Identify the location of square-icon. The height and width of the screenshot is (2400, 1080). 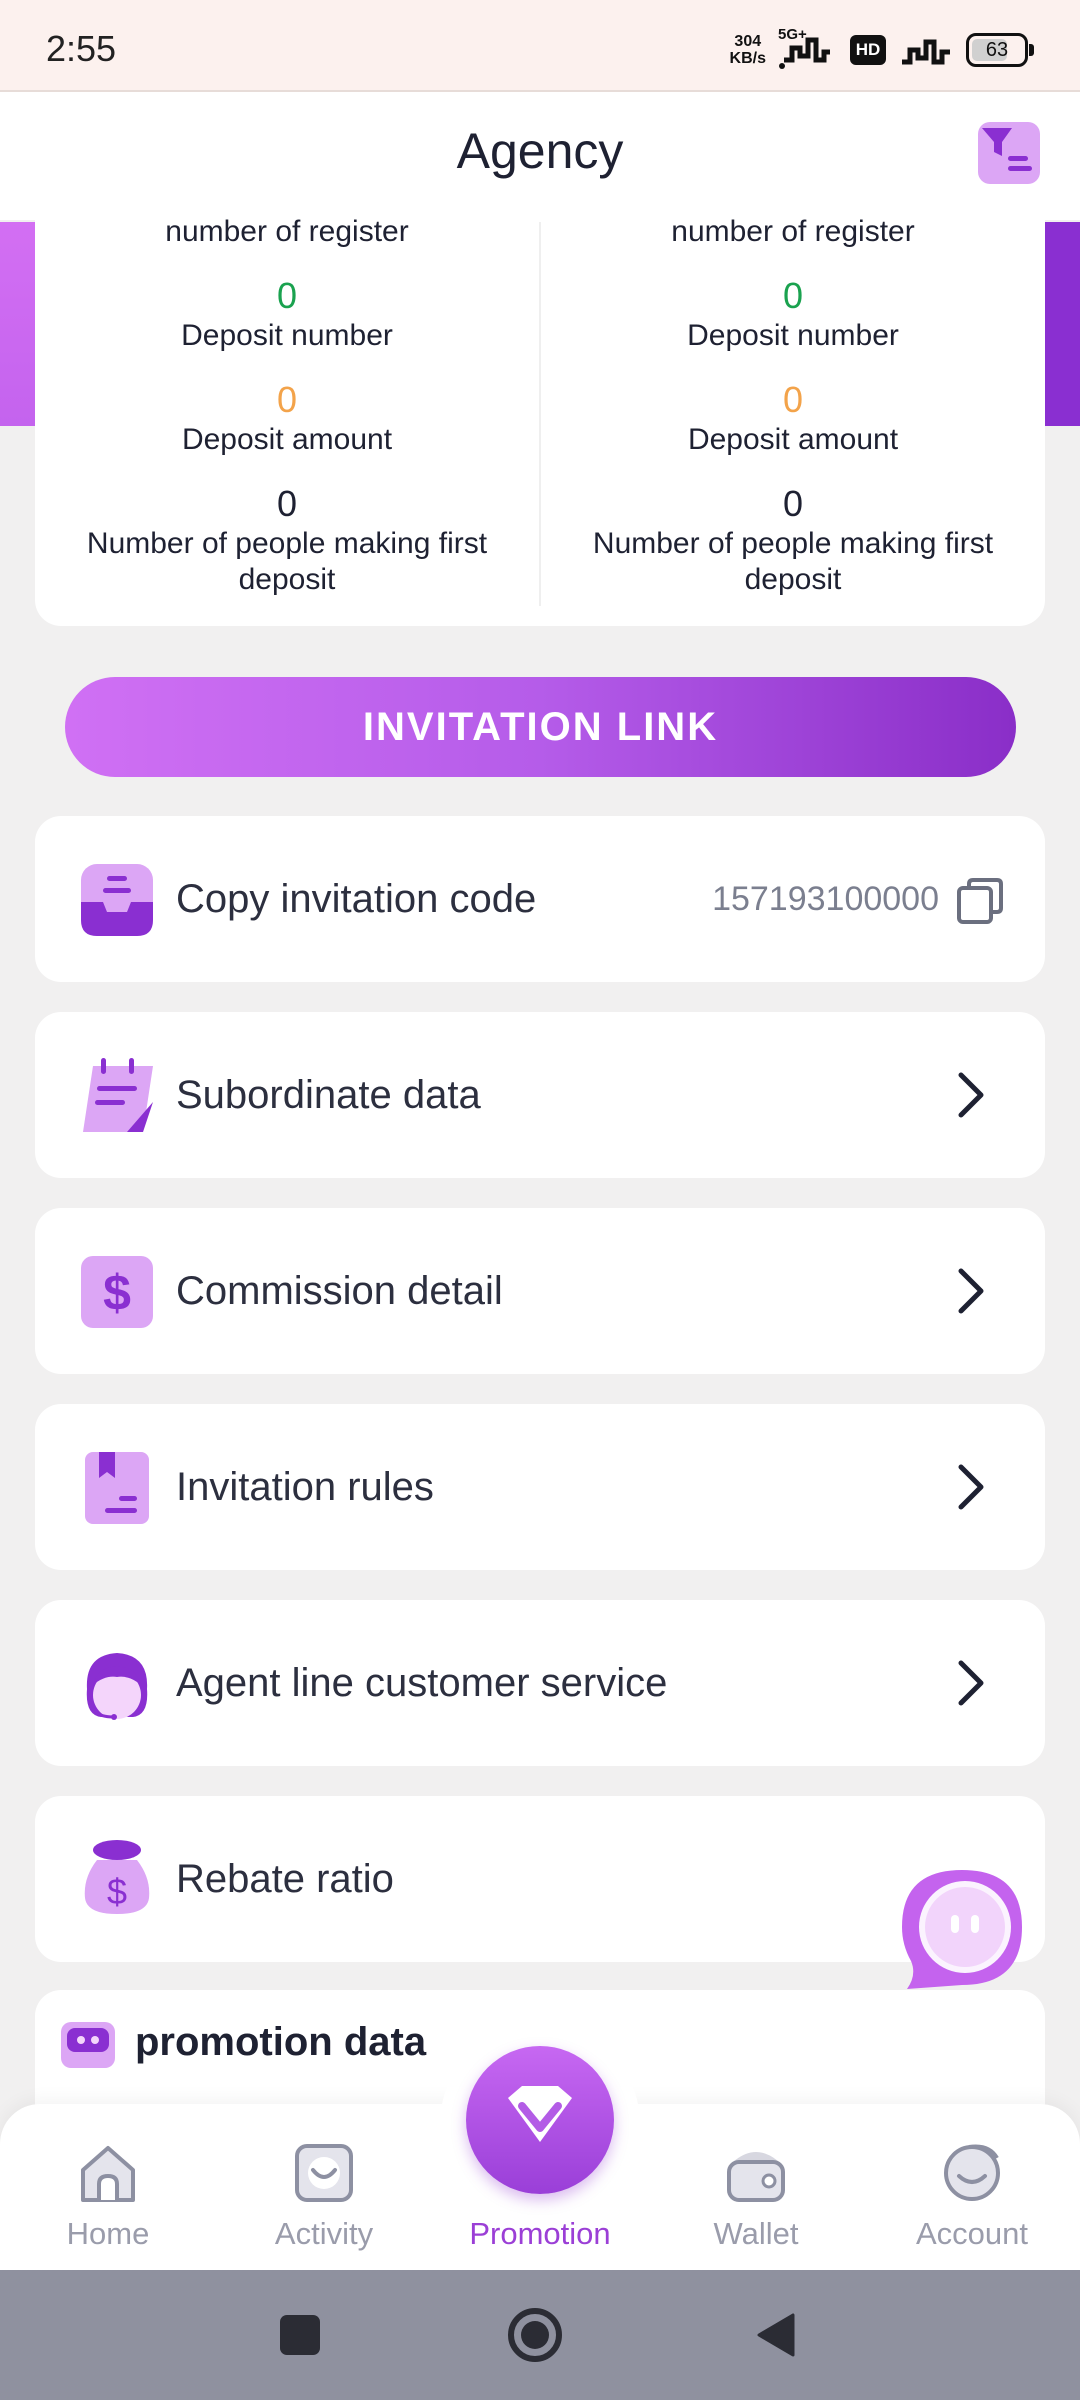
(300, 2335).